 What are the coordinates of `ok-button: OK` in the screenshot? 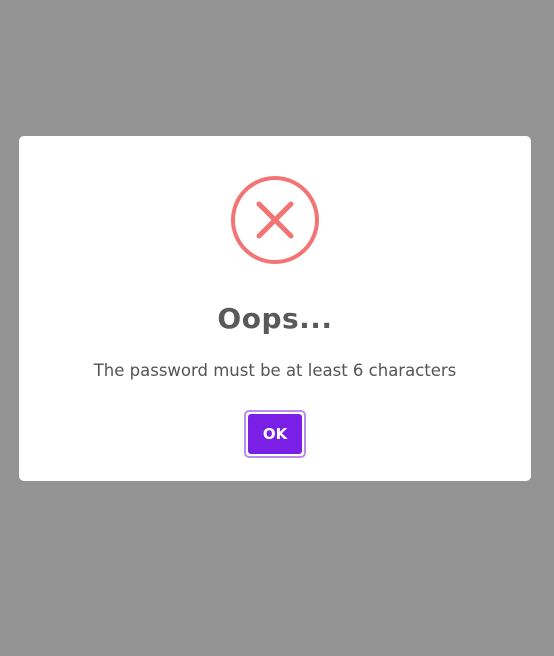 It's located at (275, 434).